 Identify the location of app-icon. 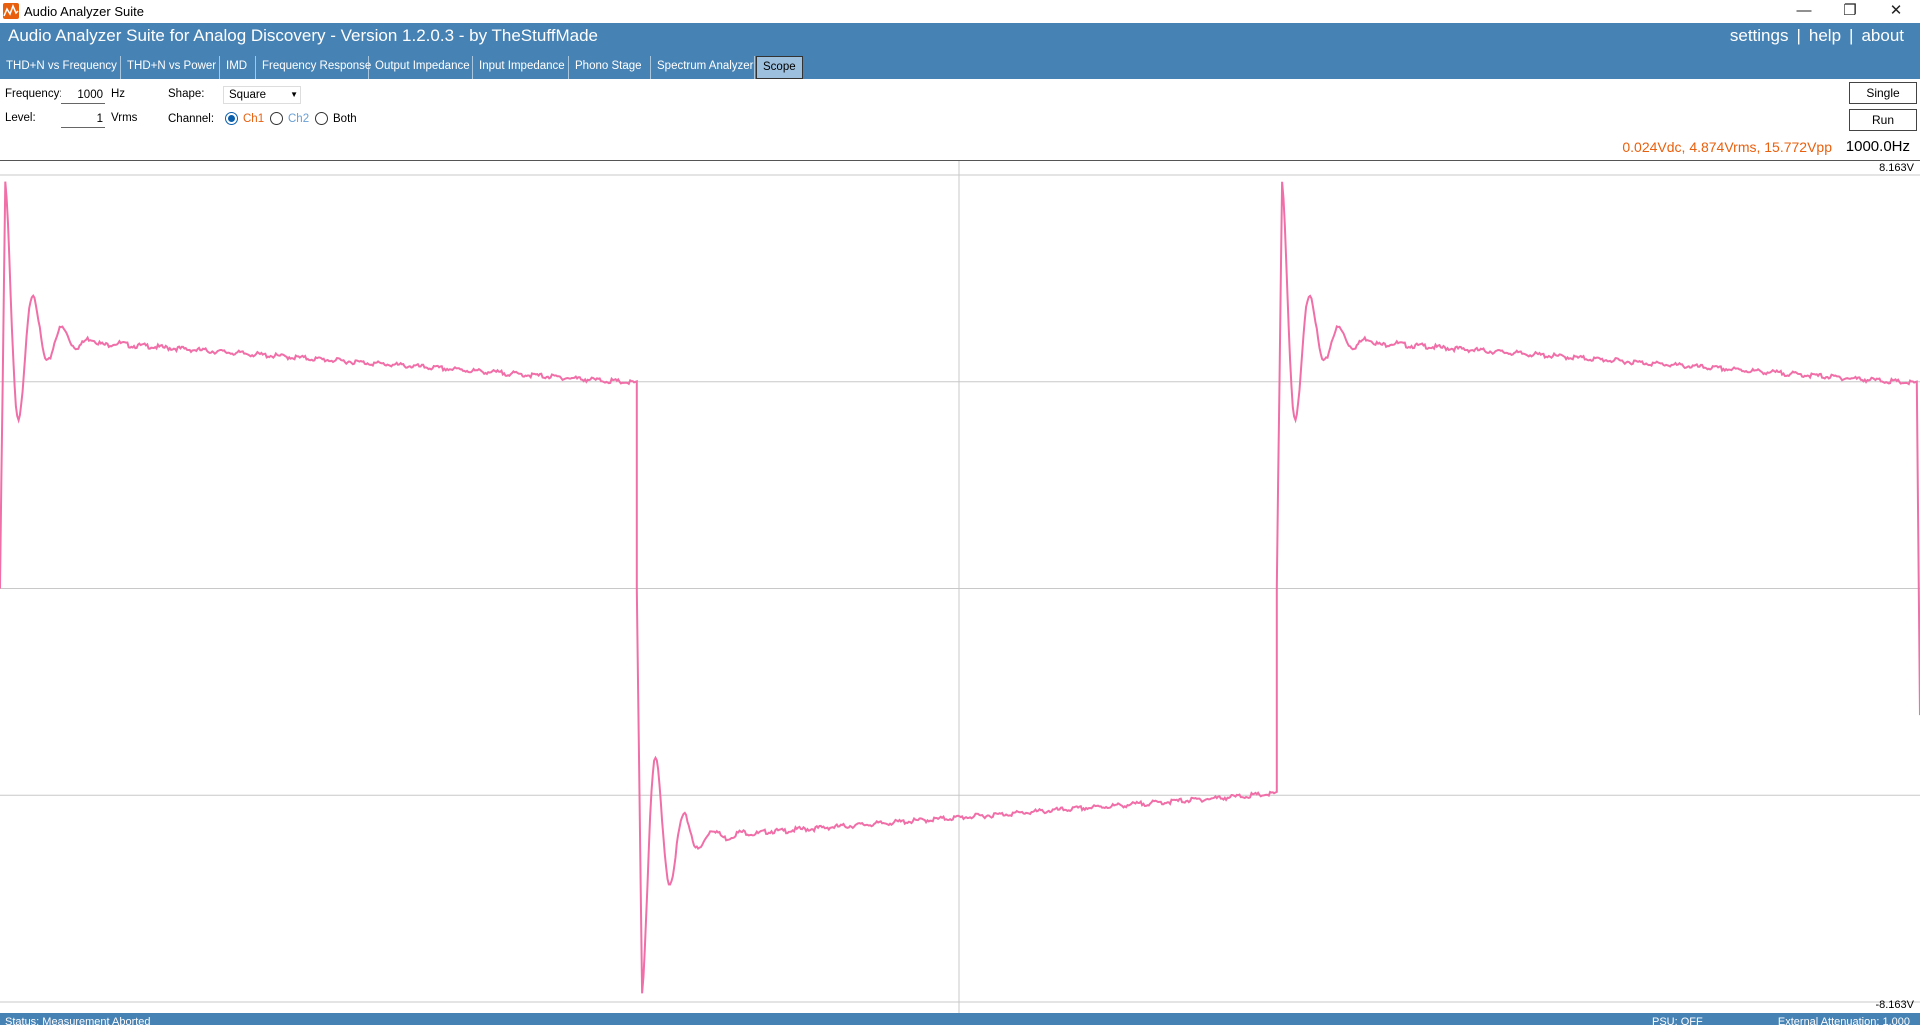
(11, 11).